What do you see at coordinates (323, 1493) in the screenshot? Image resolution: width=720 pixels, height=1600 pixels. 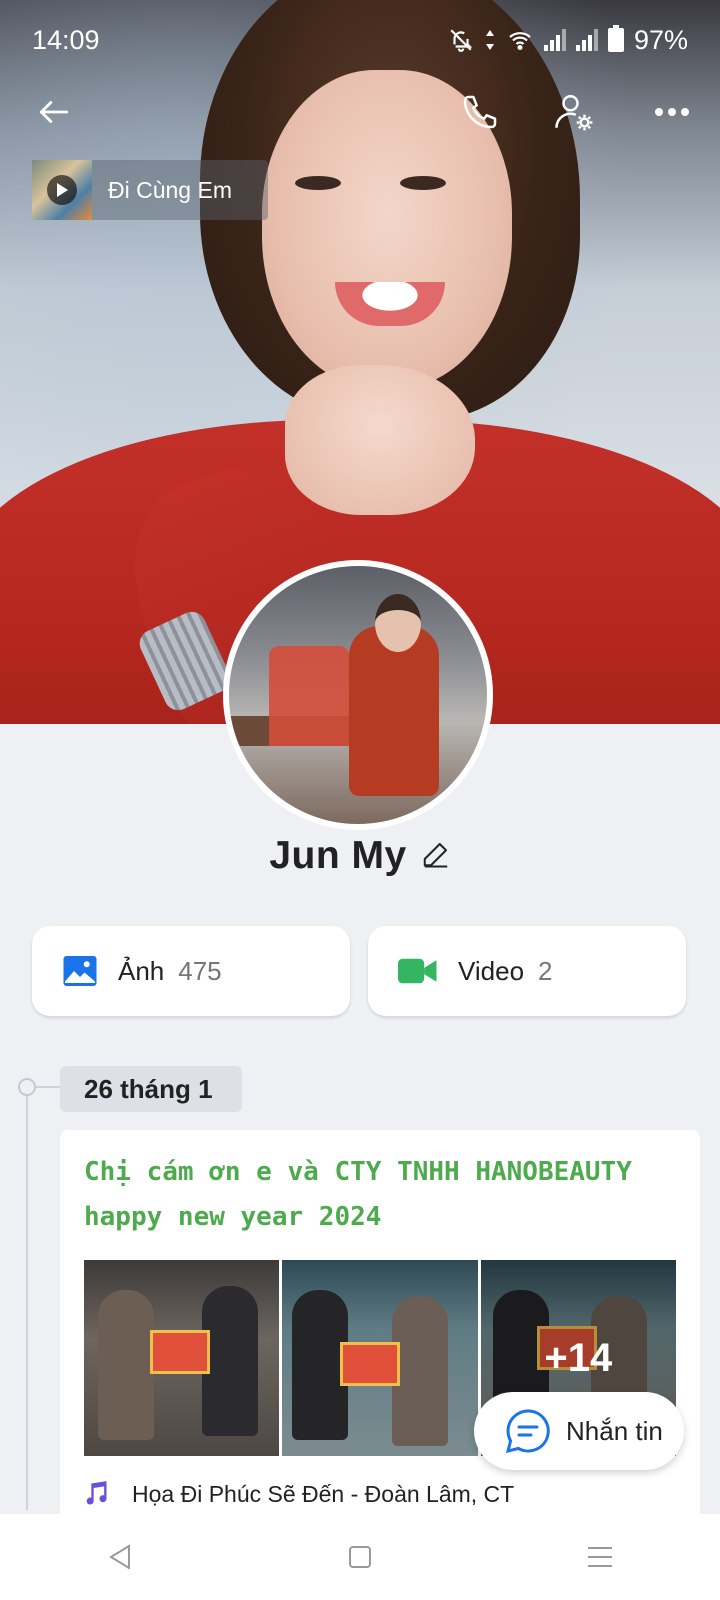 I see `post-song-title: Họa Đi Phúc Sẽ Đến - Đoàn Lâm, CT` at bounding box center [323, 1493].